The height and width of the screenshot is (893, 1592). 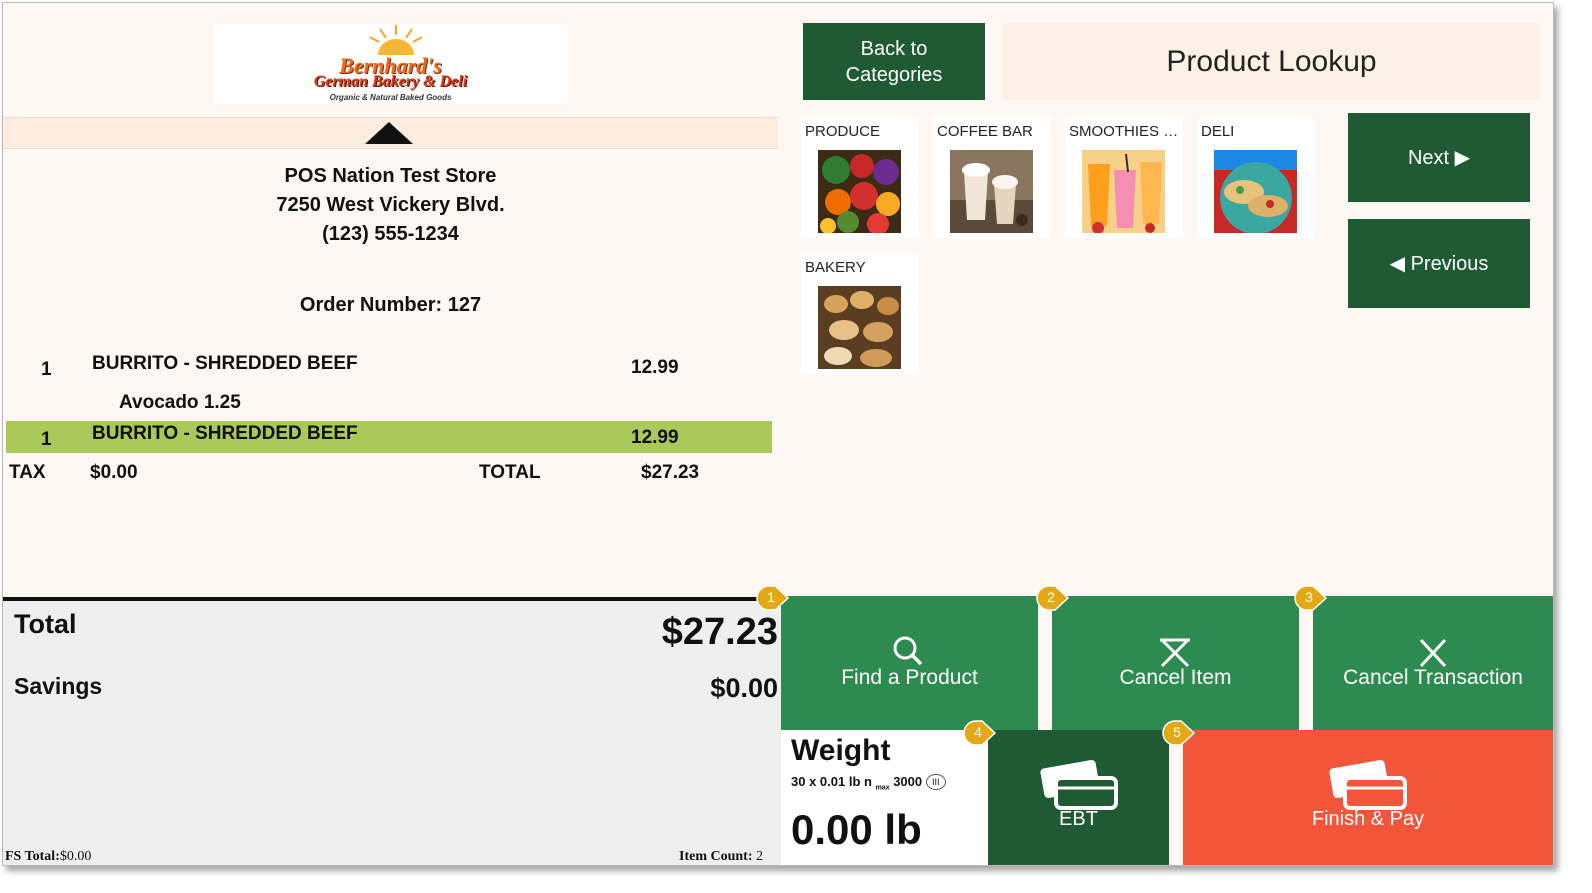 I want to click on fs-total-value: $0.00, so click(x=75, y=856).